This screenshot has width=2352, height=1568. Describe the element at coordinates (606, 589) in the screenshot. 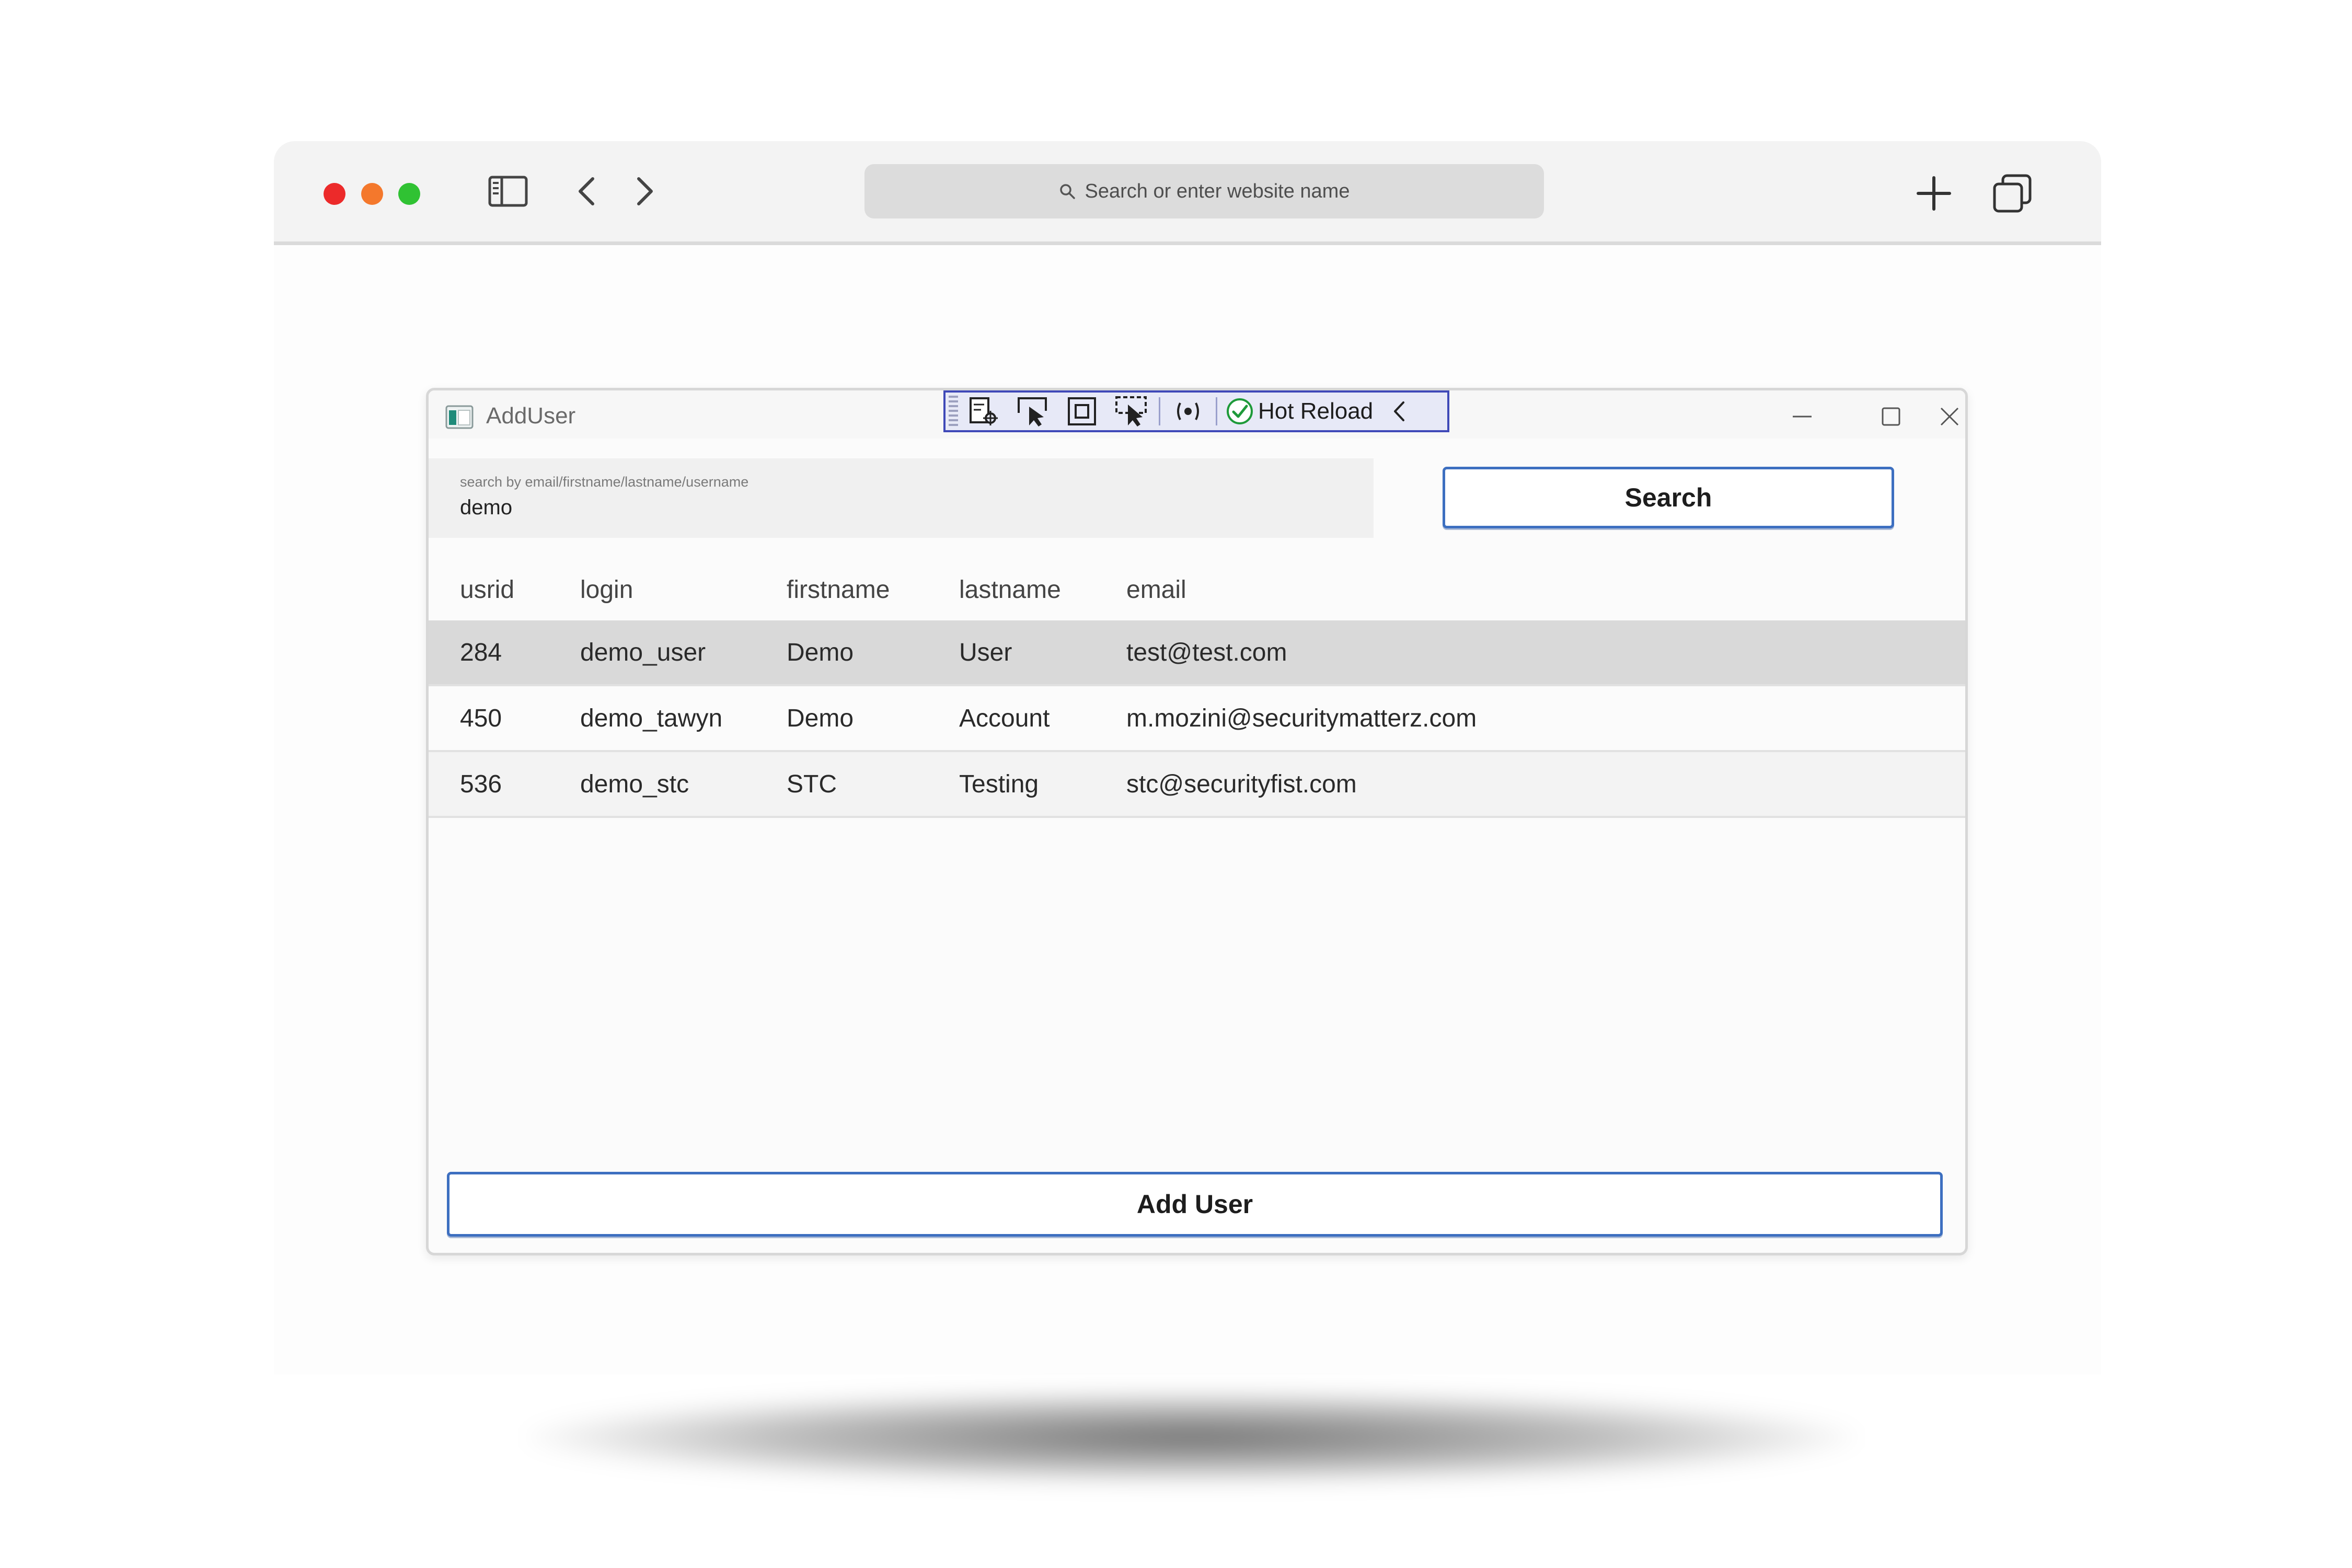

I see `column-header-login: login` at that location.